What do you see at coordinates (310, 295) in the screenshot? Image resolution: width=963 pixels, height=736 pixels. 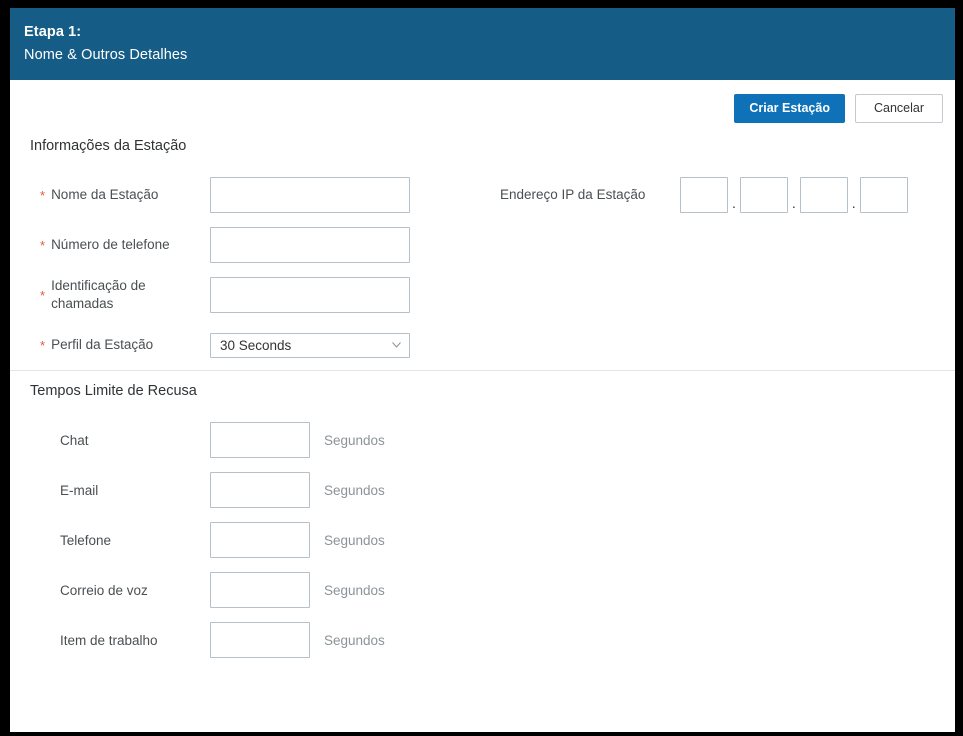 I see `caller-id-input` at bounding box center [310, 295].